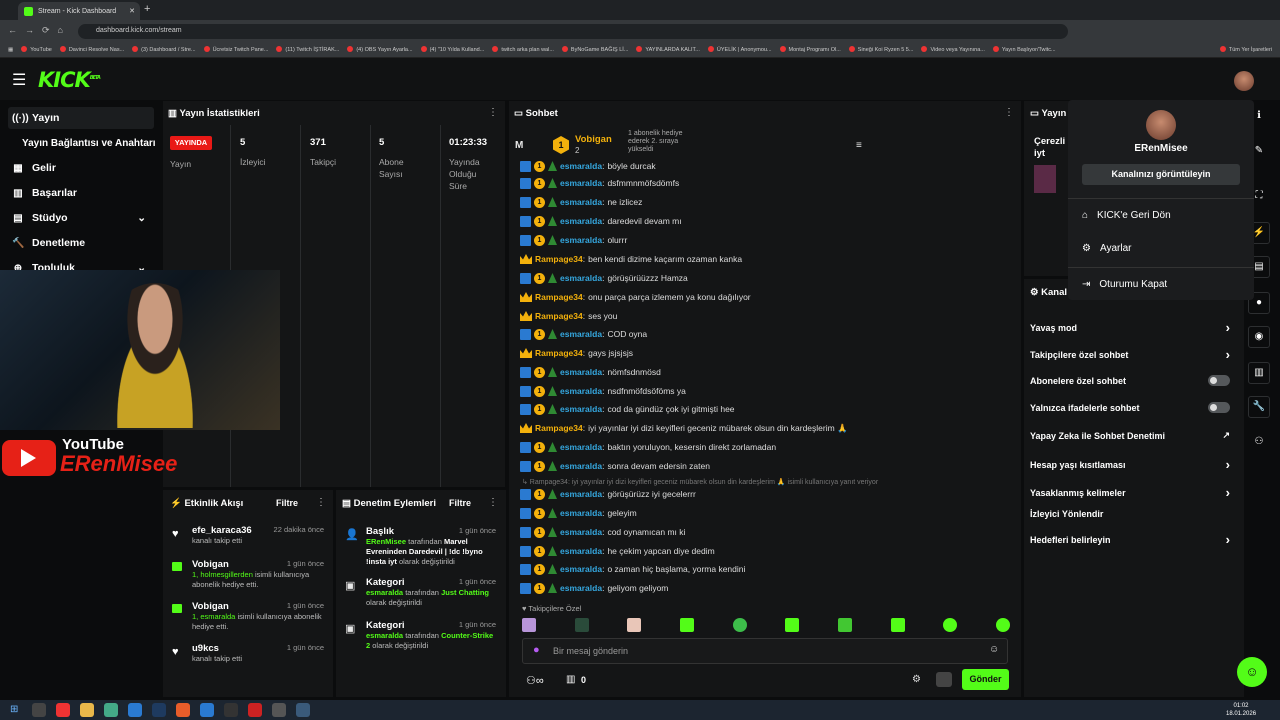 Image resolution: width=1280 pixels, height=720 pixels. What do you see at coordinates (287, 503) in the screenshot?
I see `activity-filter-button: Filtre` at bounding box center [287, 503].